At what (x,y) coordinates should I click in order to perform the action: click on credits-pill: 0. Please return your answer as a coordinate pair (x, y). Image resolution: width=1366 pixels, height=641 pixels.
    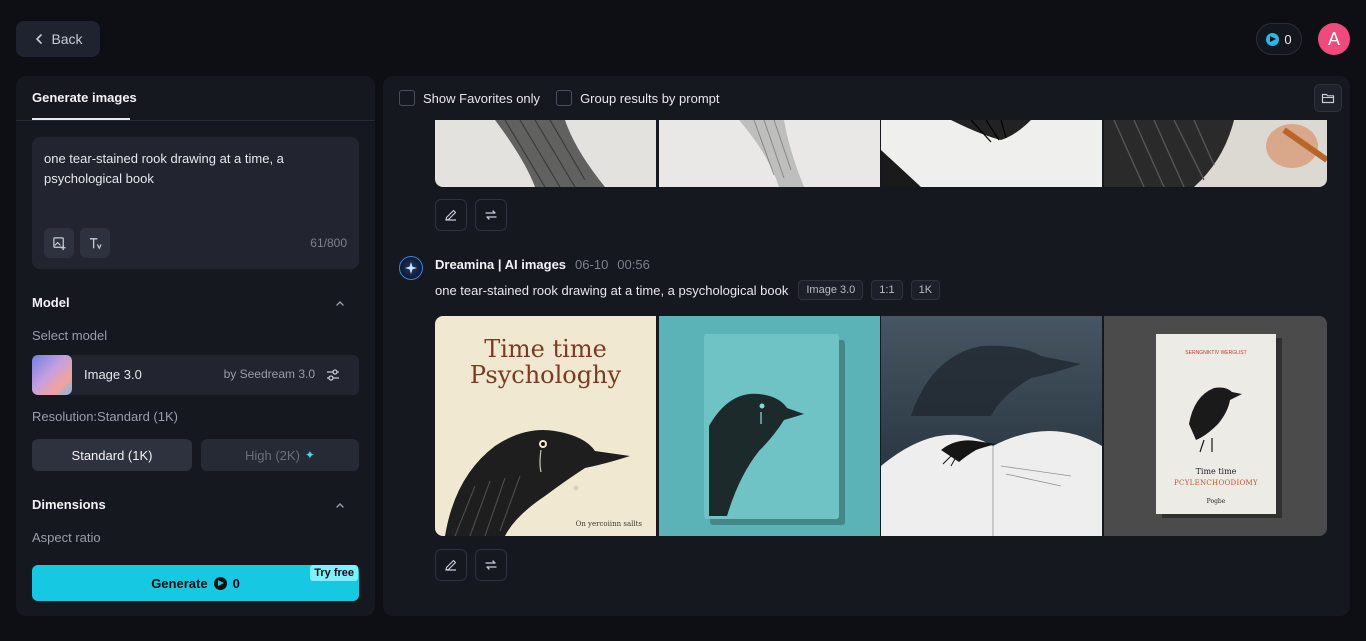
    Looking at the image, I should click on (1279, 39).